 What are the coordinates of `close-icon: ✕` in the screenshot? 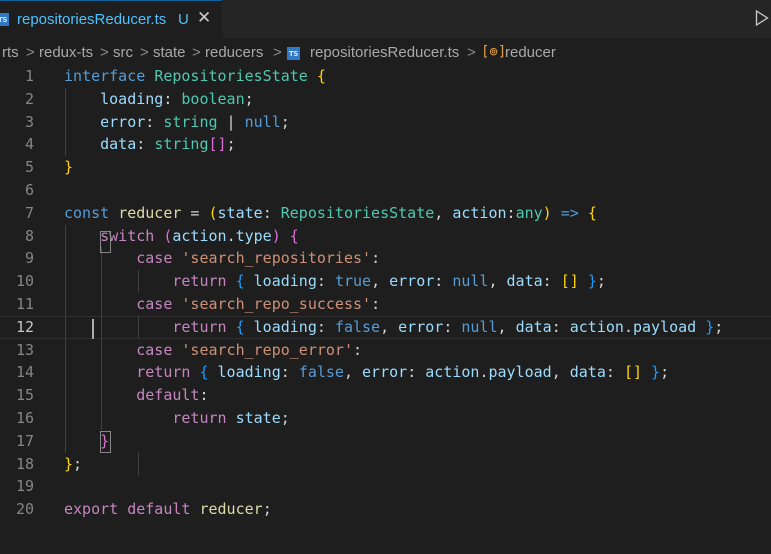 It's located at (204, 18).